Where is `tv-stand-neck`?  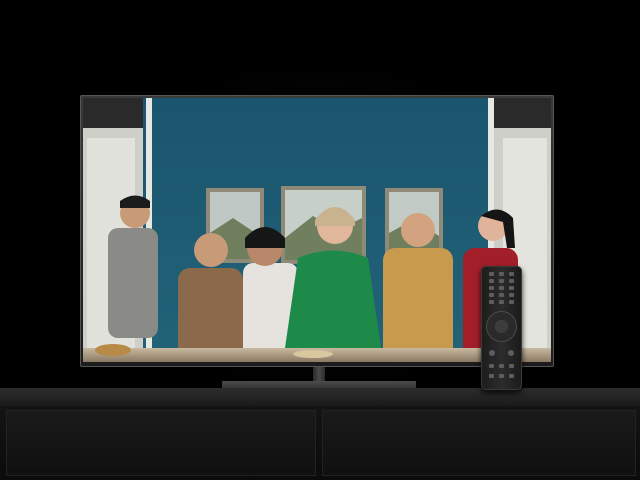
tv-stand-neck is located at coordinates (319, 374).